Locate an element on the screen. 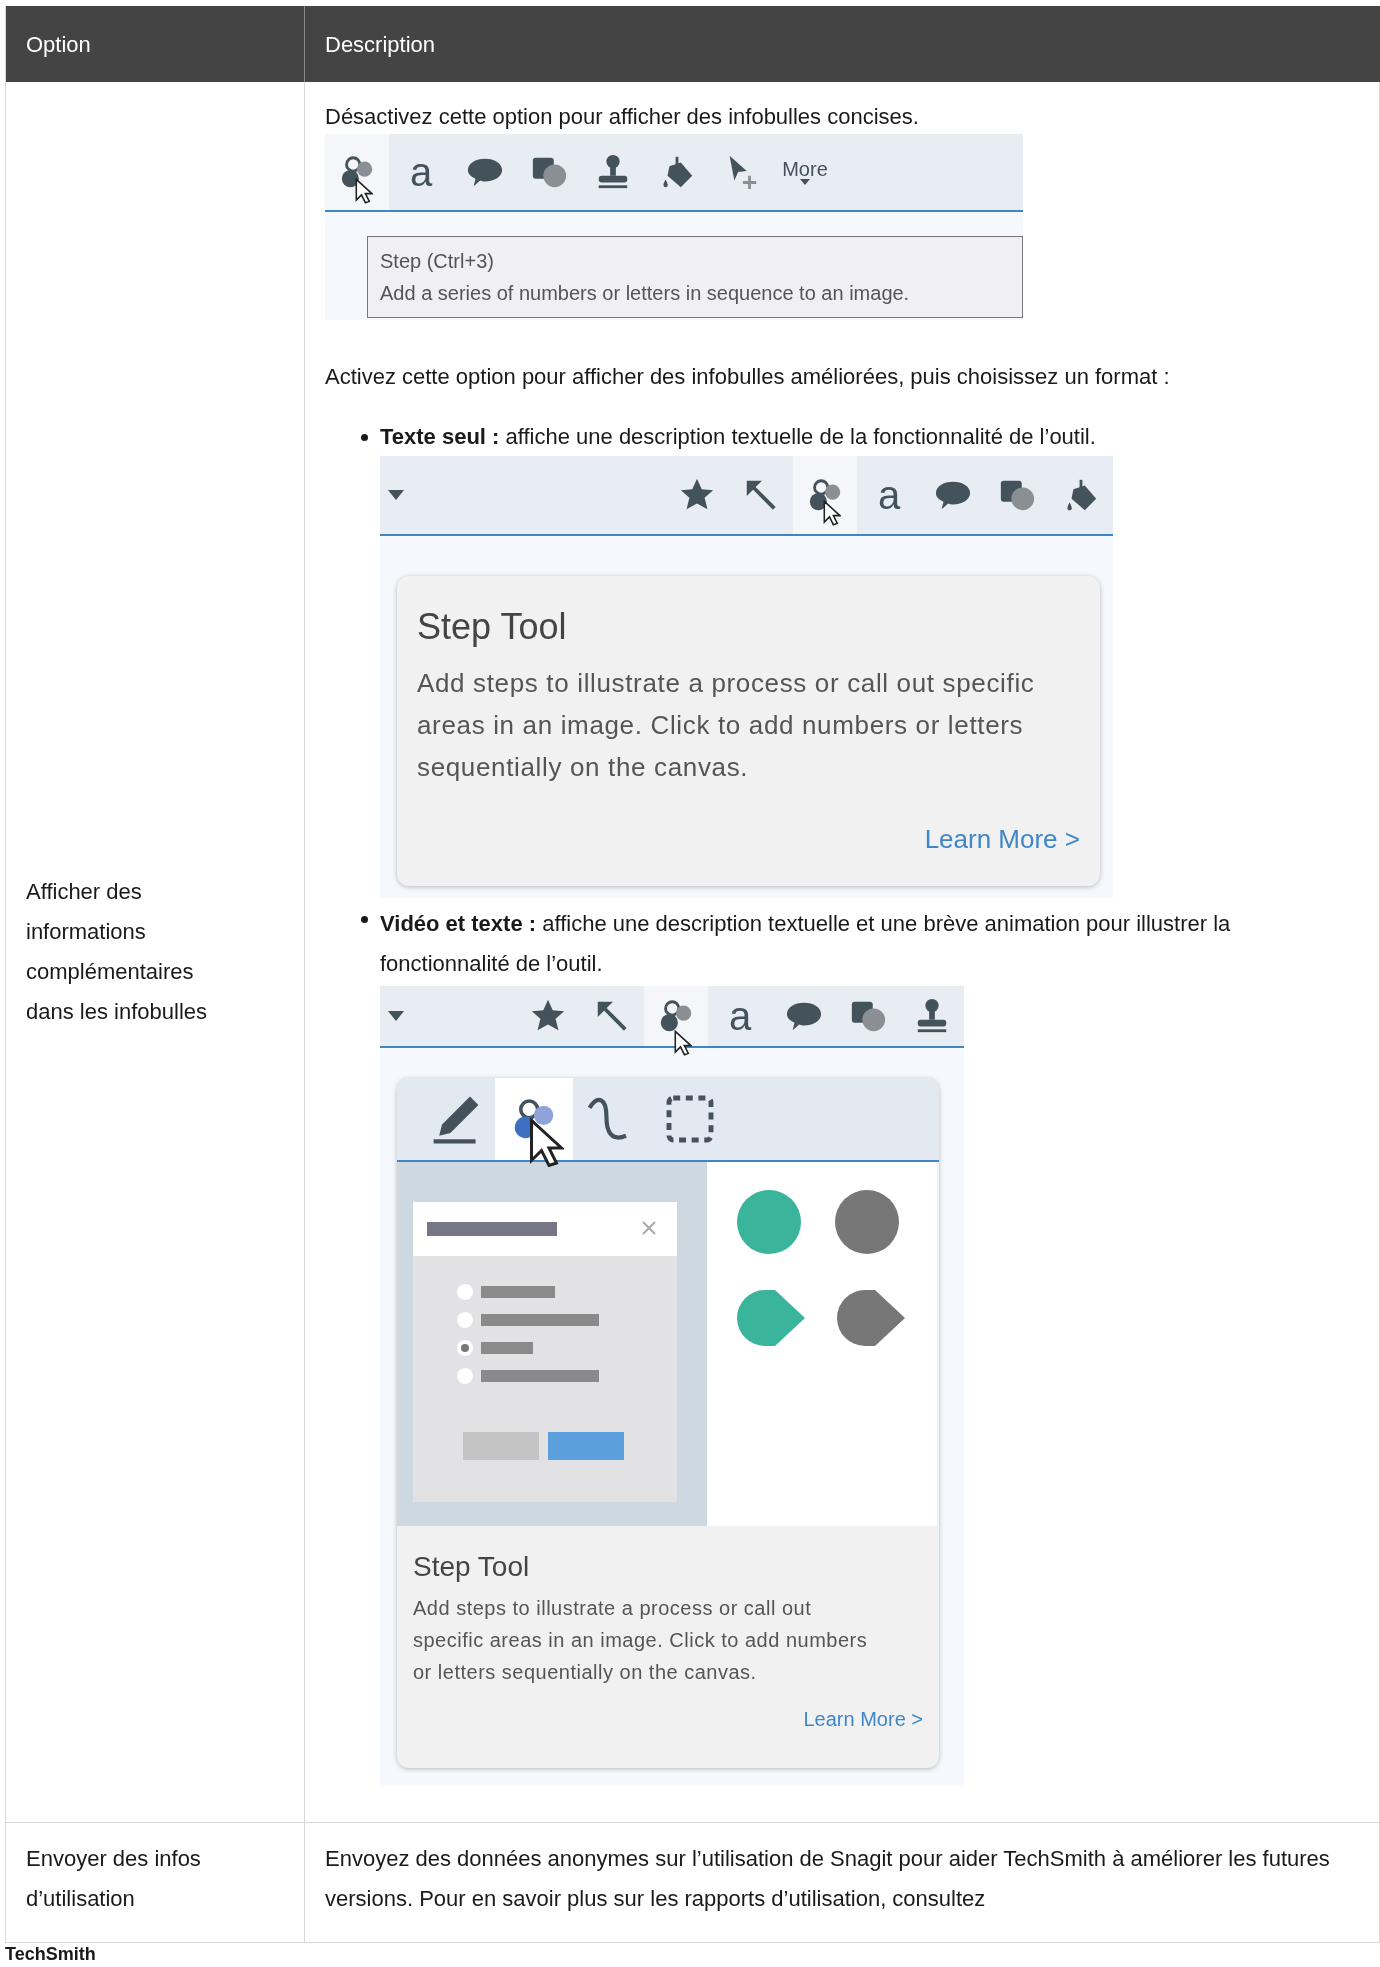 This screenshot has width=1380, height=1967. bullet-text: Texte seul : affiche une description textuelle de la fonctionnalité de l’outil. is located at coordinates (738, 437).